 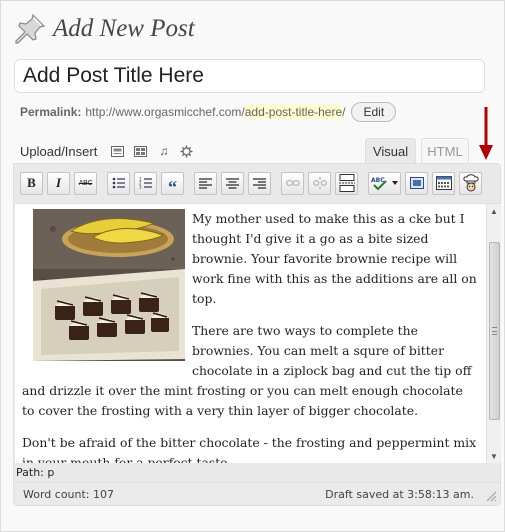 I want to click on kitchen-sink-icon, so click(x=443, y=183).